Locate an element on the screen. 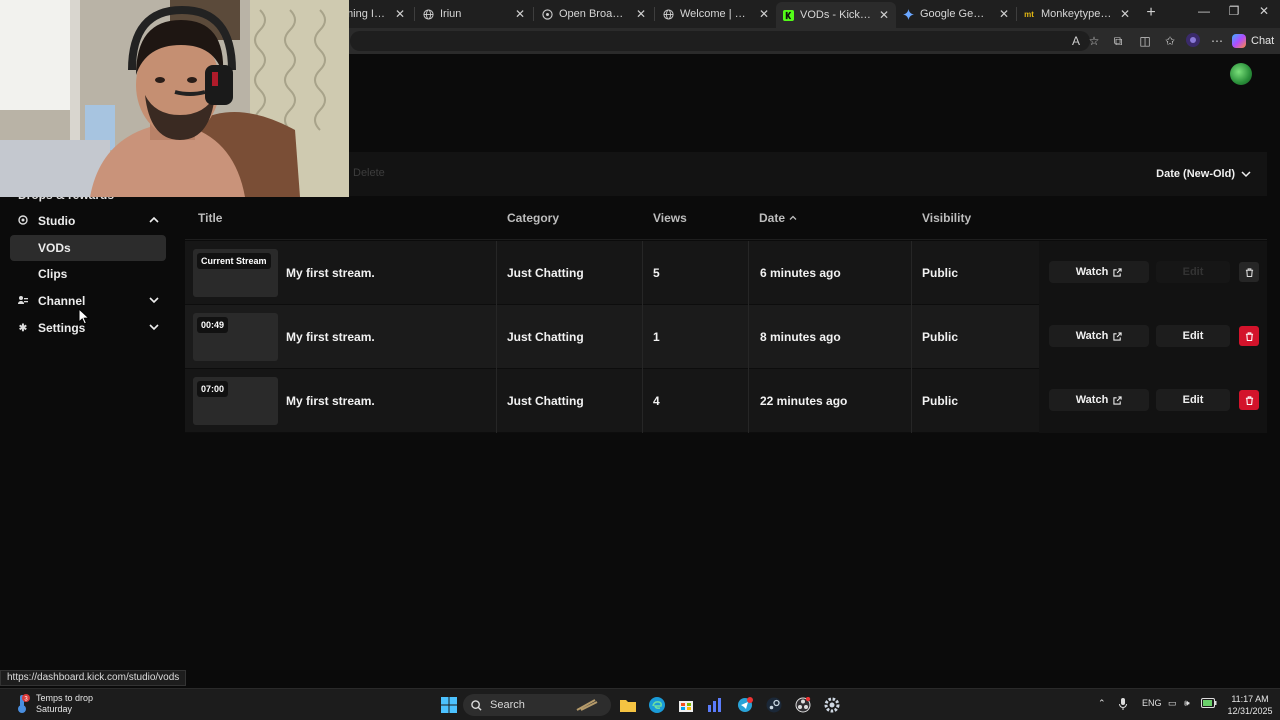  minimize-button: — is located at coordinates (1204, 11).